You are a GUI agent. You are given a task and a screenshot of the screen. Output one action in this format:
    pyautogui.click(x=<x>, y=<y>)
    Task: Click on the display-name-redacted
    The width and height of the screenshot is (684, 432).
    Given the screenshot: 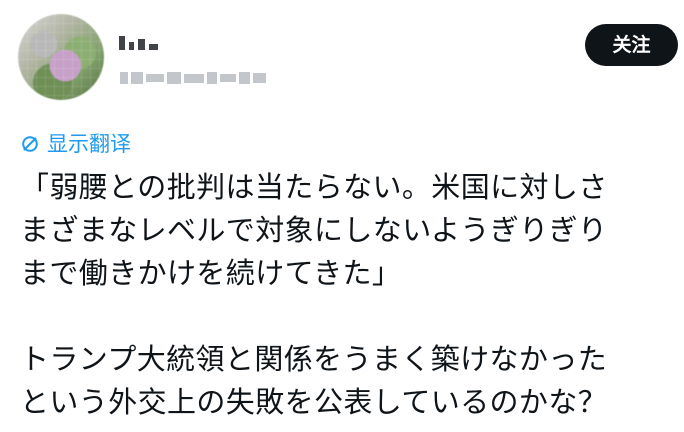 What is the action you would take?
    pyautogui.click(x=147, y=38)
    